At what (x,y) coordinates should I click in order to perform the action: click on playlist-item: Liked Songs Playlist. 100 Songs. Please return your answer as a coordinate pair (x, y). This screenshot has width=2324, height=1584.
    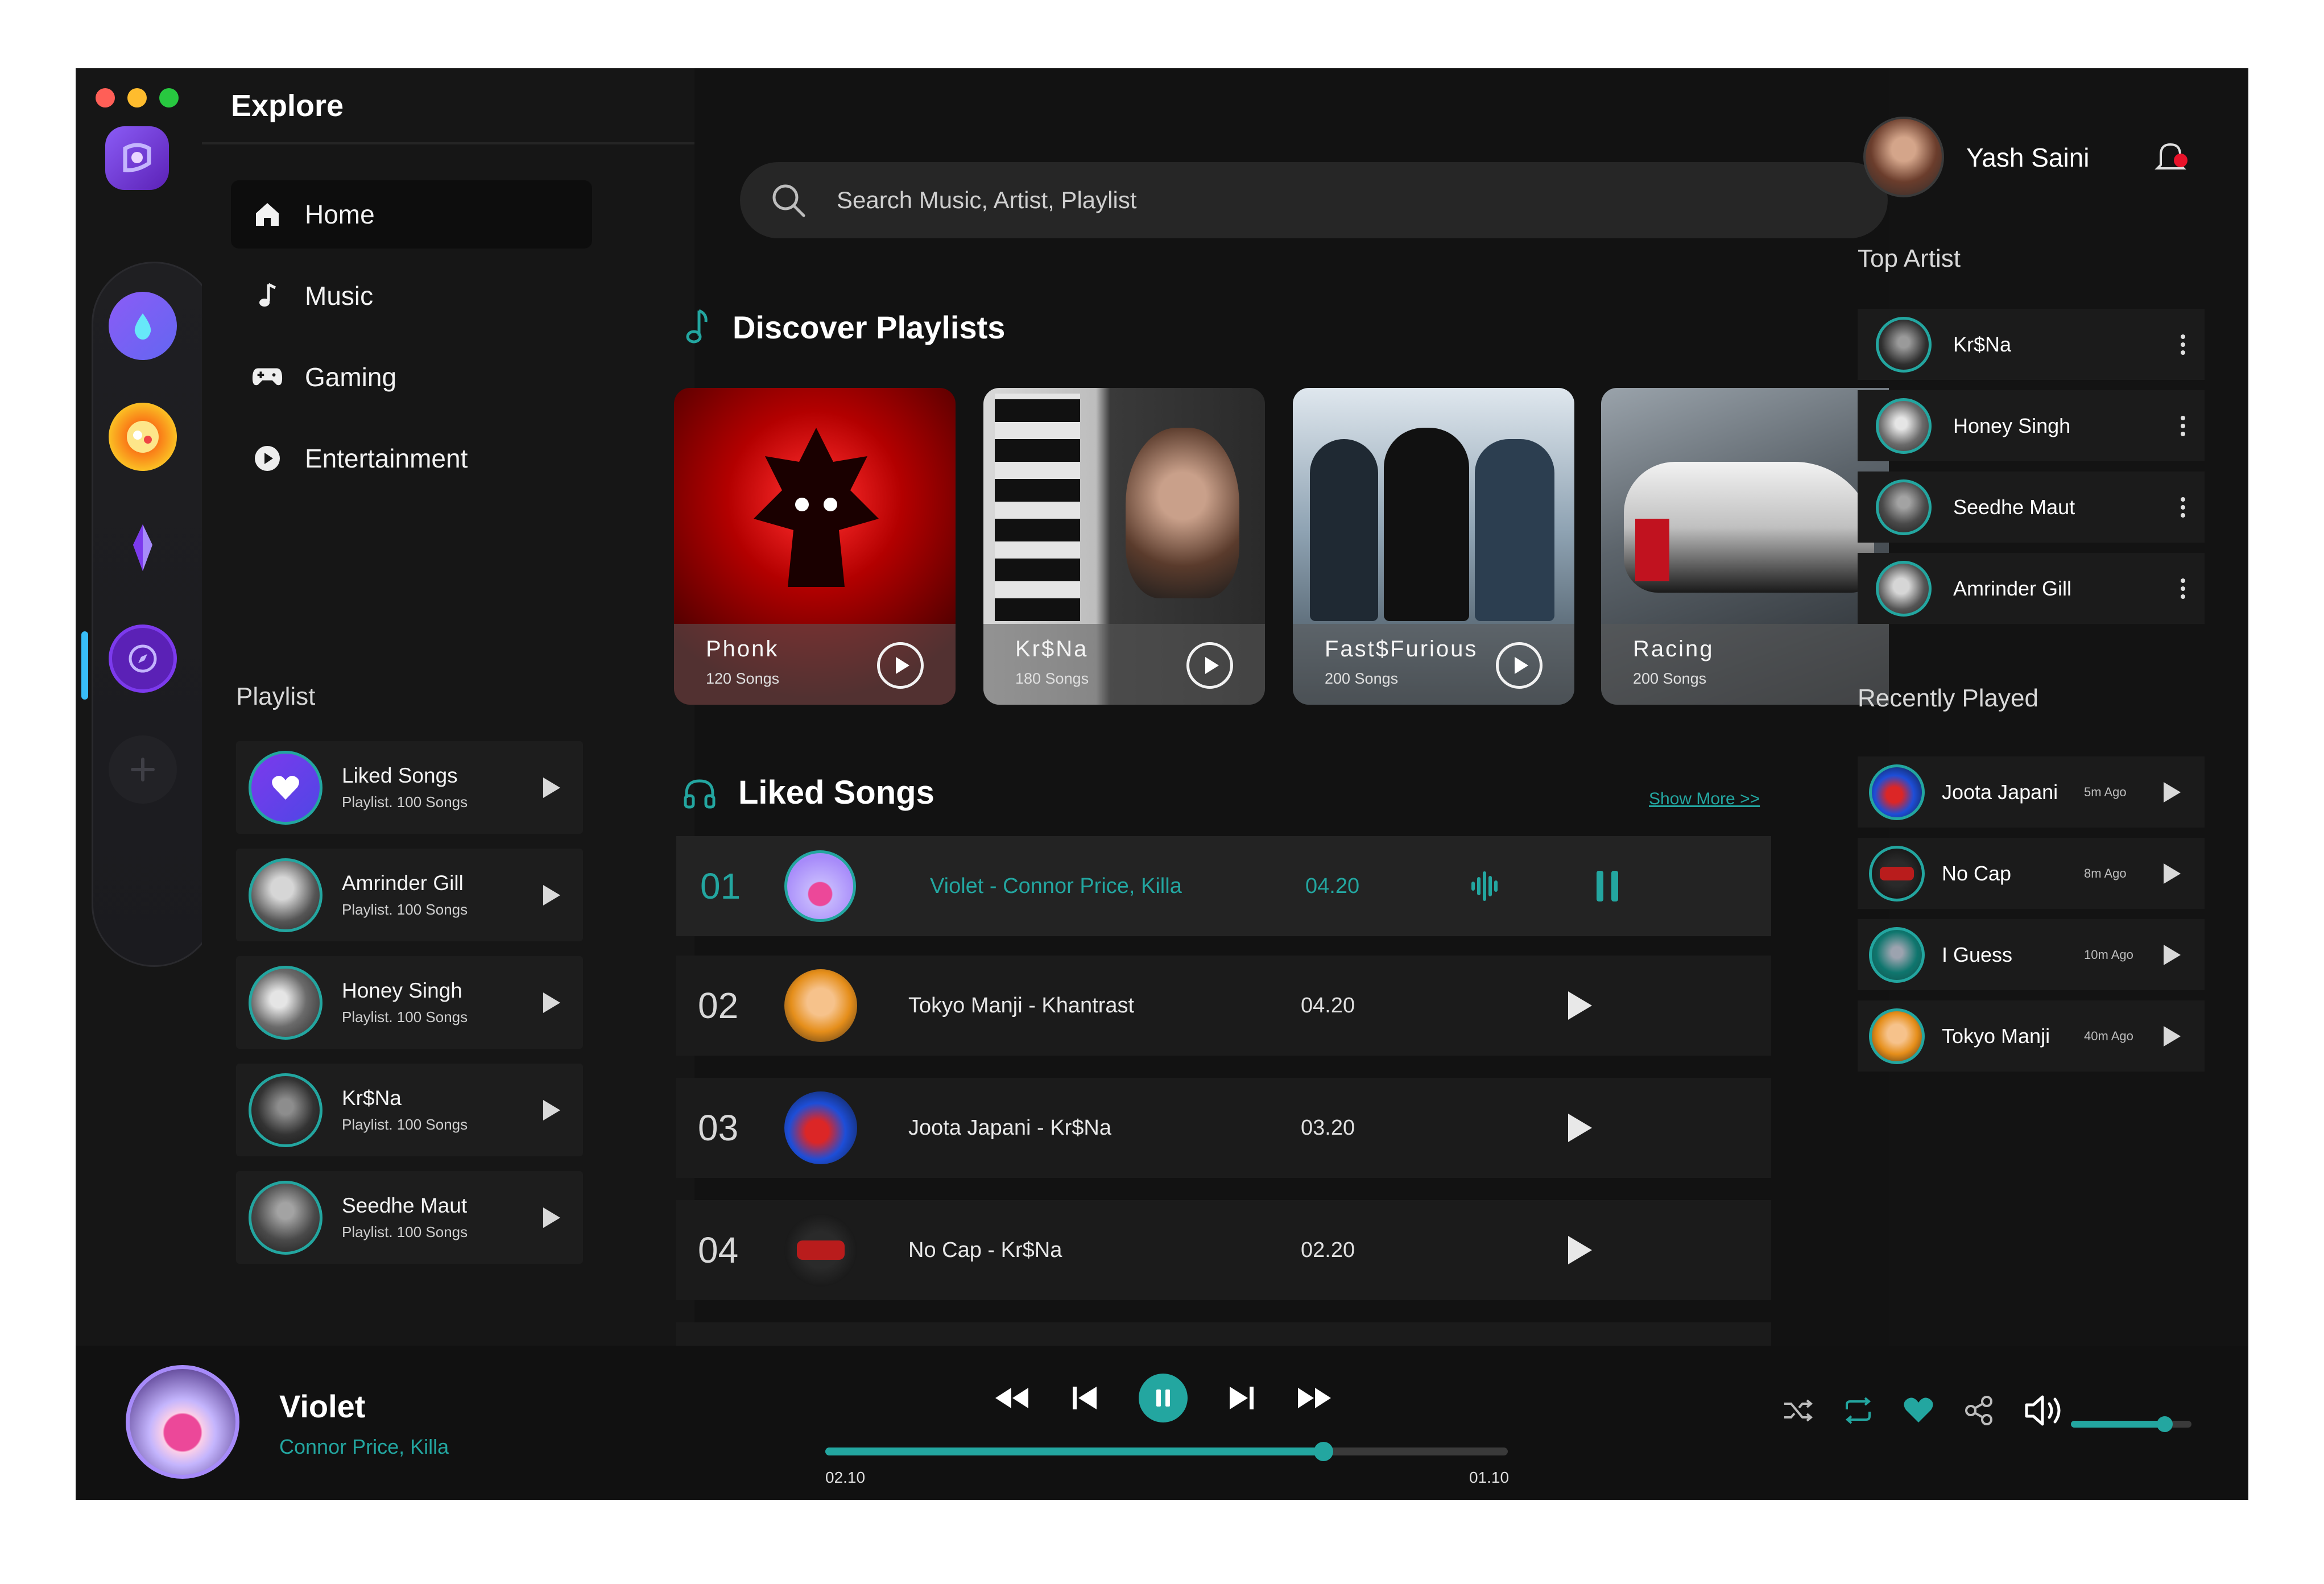
    Looking at the image, I should click on (409, 787).